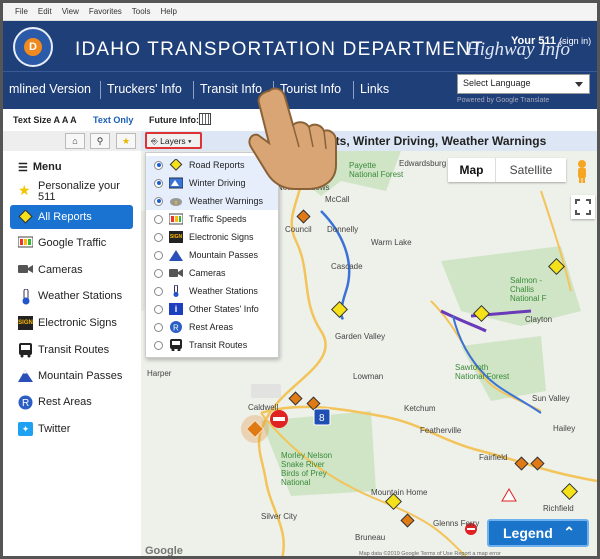 Image resolution: width=600 pixels, height=559 pixels. What do you see at coordinates (207, 273) in the screenshot?
I see `layer-label: Cameras` at bounding box center [207, 273].